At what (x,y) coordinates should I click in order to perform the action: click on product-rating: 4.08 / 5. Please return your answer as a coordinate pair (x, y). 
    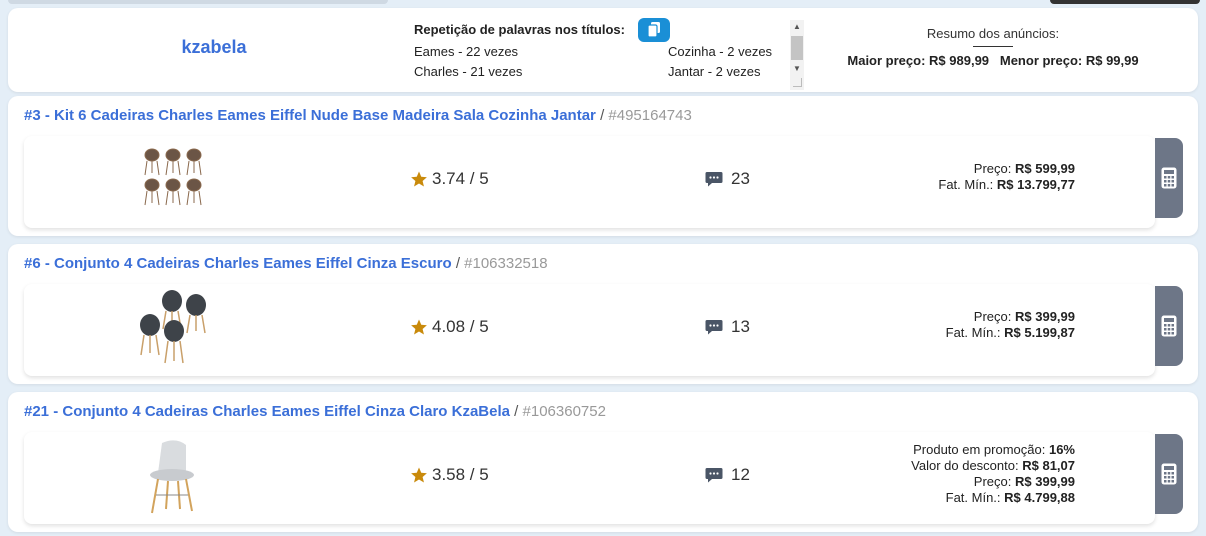
    Looking at the image, I should click on (449, 327).